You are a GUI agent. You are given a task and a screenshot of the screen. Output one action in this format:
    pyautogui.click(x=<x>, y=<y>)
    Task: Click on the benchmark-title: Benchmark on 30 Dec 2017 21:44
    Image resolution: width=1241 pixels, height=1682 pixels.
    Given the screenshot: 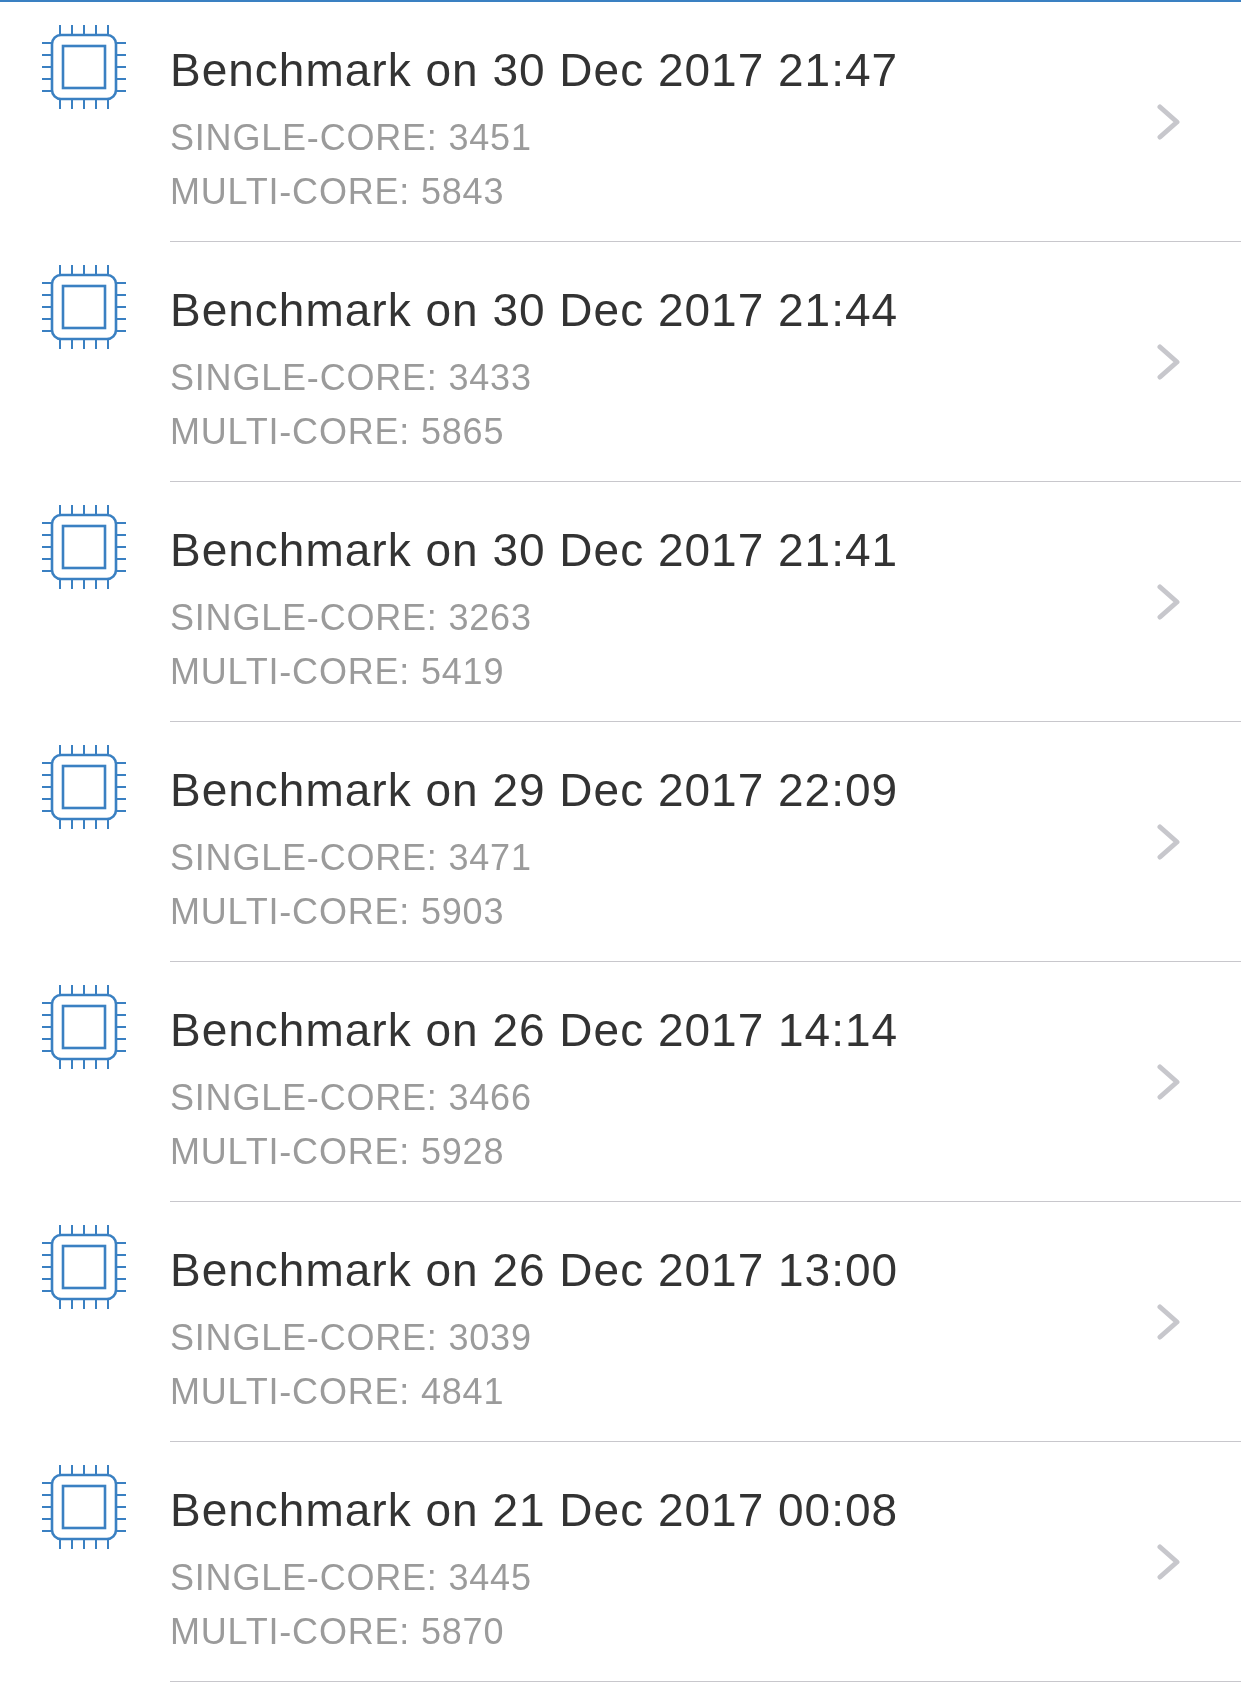 What is the action you would take?
    pyautogui.click(x=534, y=310)
    